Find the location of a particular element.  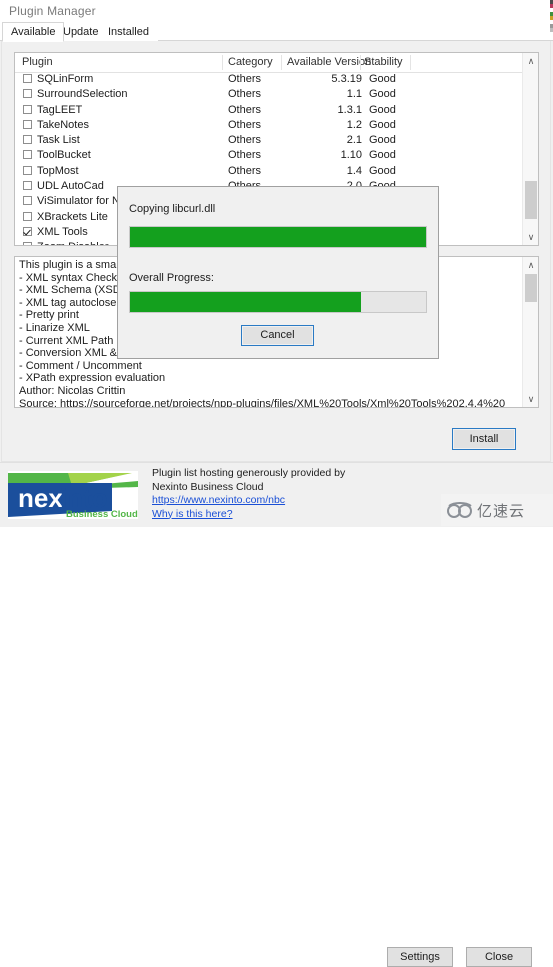

row-version: 2.1 is located at coordinates (354, 140).